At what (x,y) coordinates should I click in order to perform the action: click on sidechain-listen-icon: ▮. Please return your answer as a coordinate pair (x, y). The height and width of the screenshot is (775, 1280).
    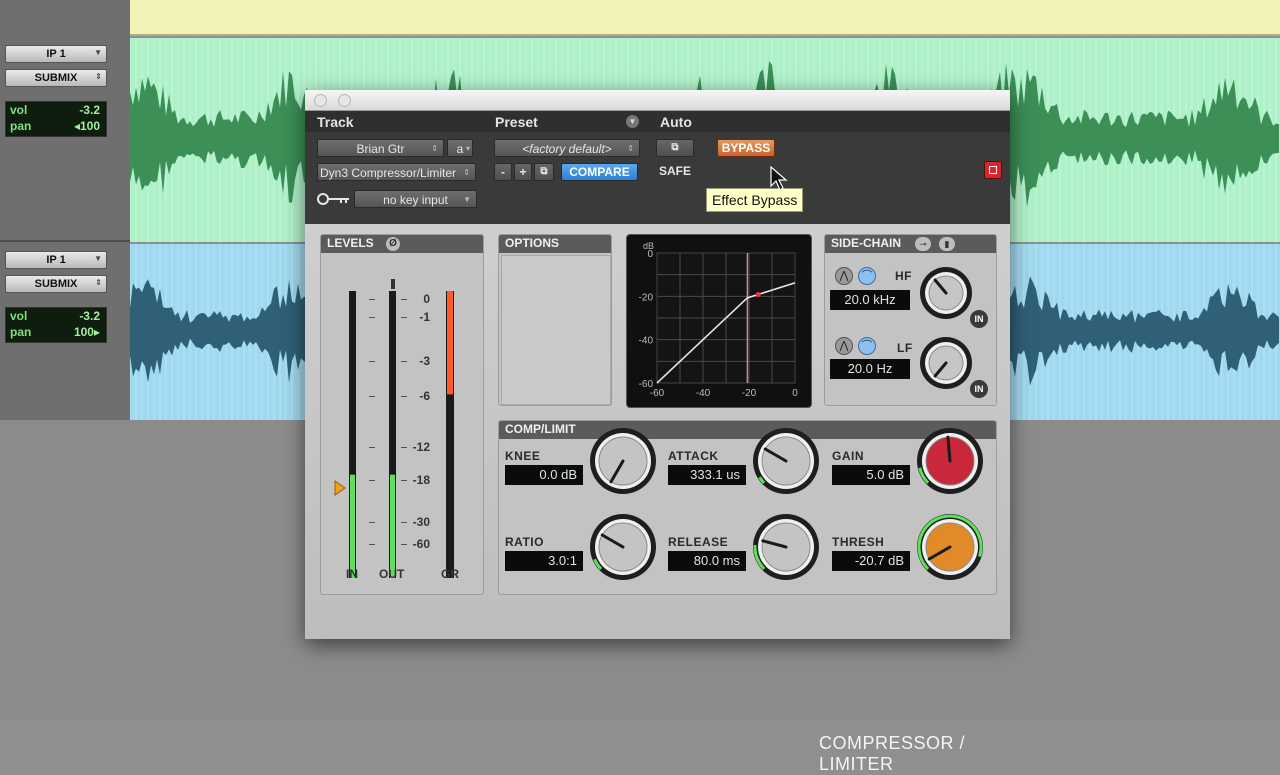
    Looking at the image, I should click on (947, 244).